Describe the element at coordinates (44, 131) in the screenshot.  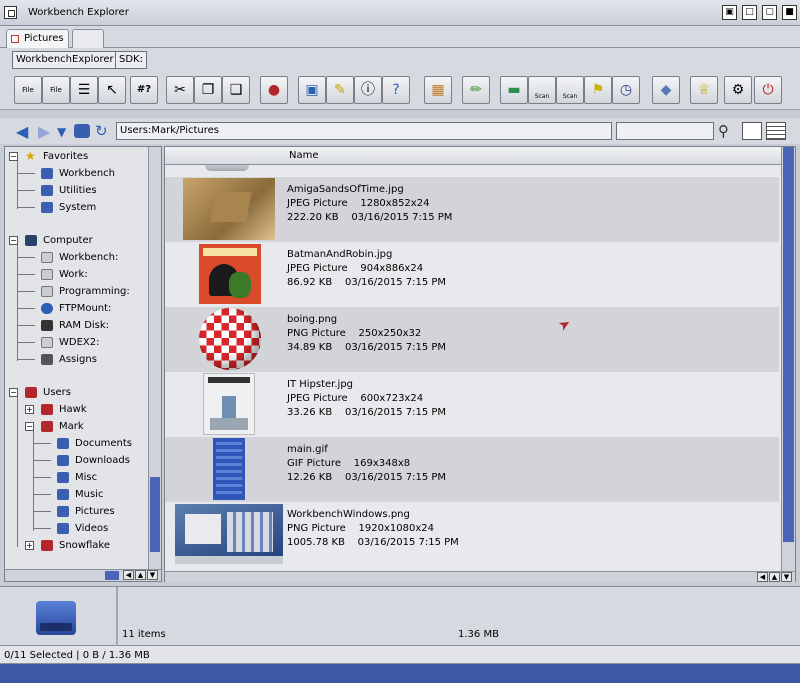
I see `forward-icon: ▶` at that location.